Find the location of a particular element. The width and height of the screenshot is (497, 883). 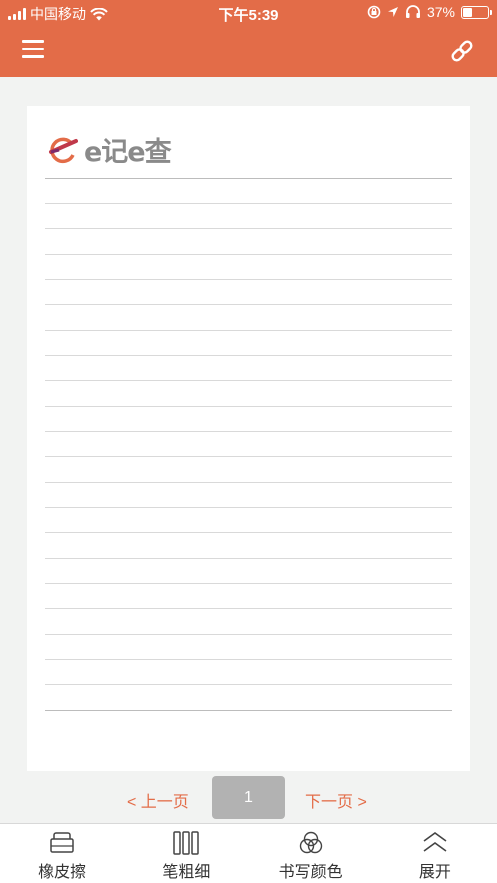

hamburger-menu-icon is located at coordinates (33, 49).